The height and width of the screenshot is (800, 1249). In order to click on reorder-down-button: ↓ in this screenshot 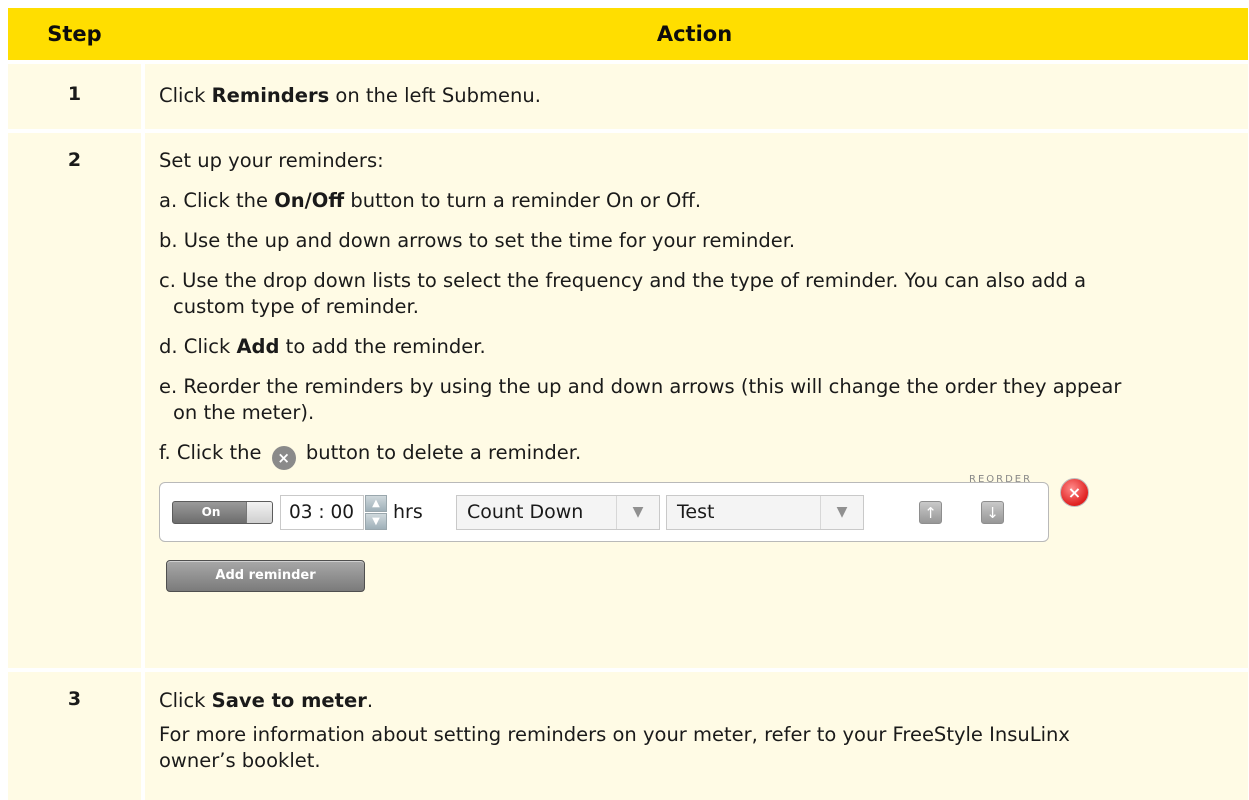, I will do `click(992, 512)`.